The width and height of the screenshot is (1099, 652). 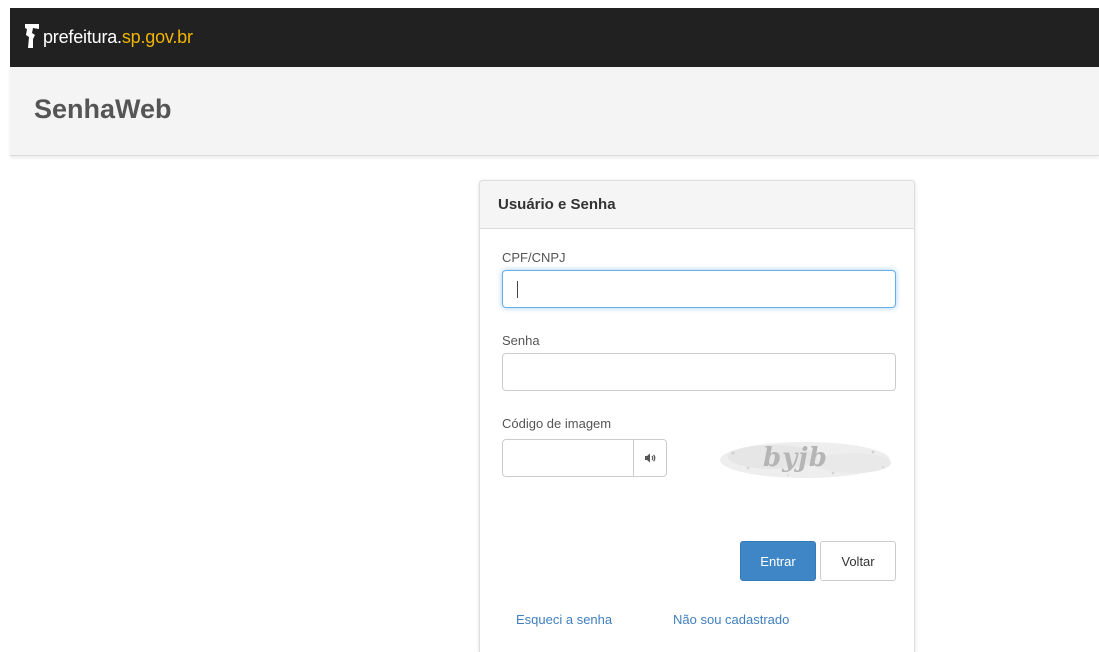 I want to click on captcha-audio-button, so click(x=650, y=458).